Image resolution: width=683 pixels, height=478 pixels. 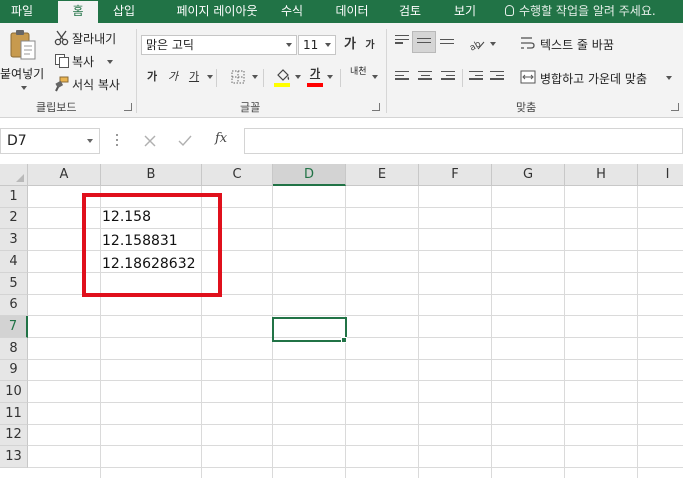 I want to click on merge-center-button: 병합하고 가운데 맞춤, so click(x=600, y=78).